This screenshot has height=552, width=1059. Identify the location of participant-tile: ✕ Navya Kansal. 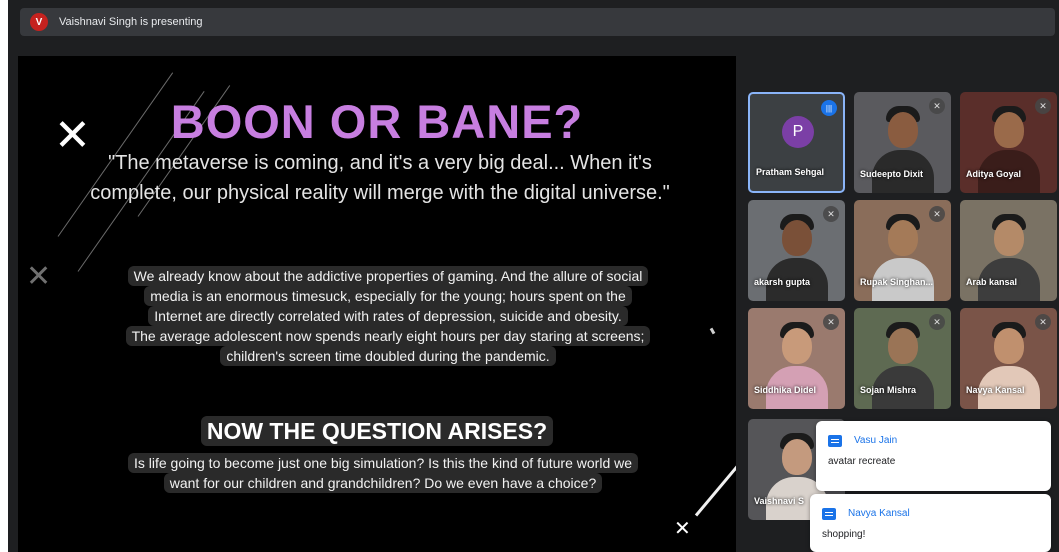
(1008, 358).